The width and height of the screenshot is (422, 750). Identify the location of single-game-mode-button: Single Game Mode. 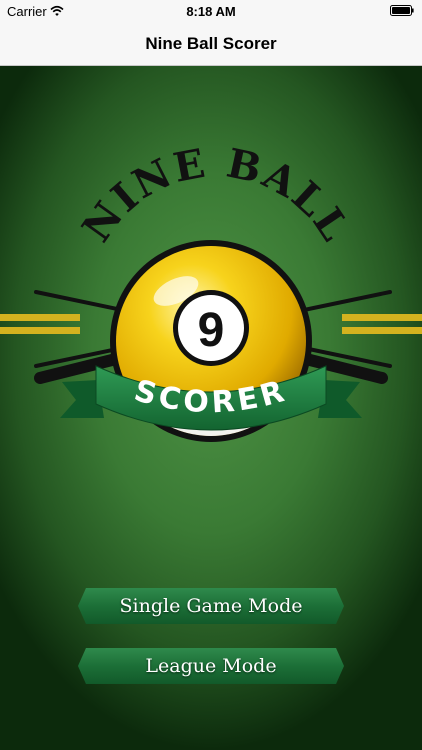
(211, 606).